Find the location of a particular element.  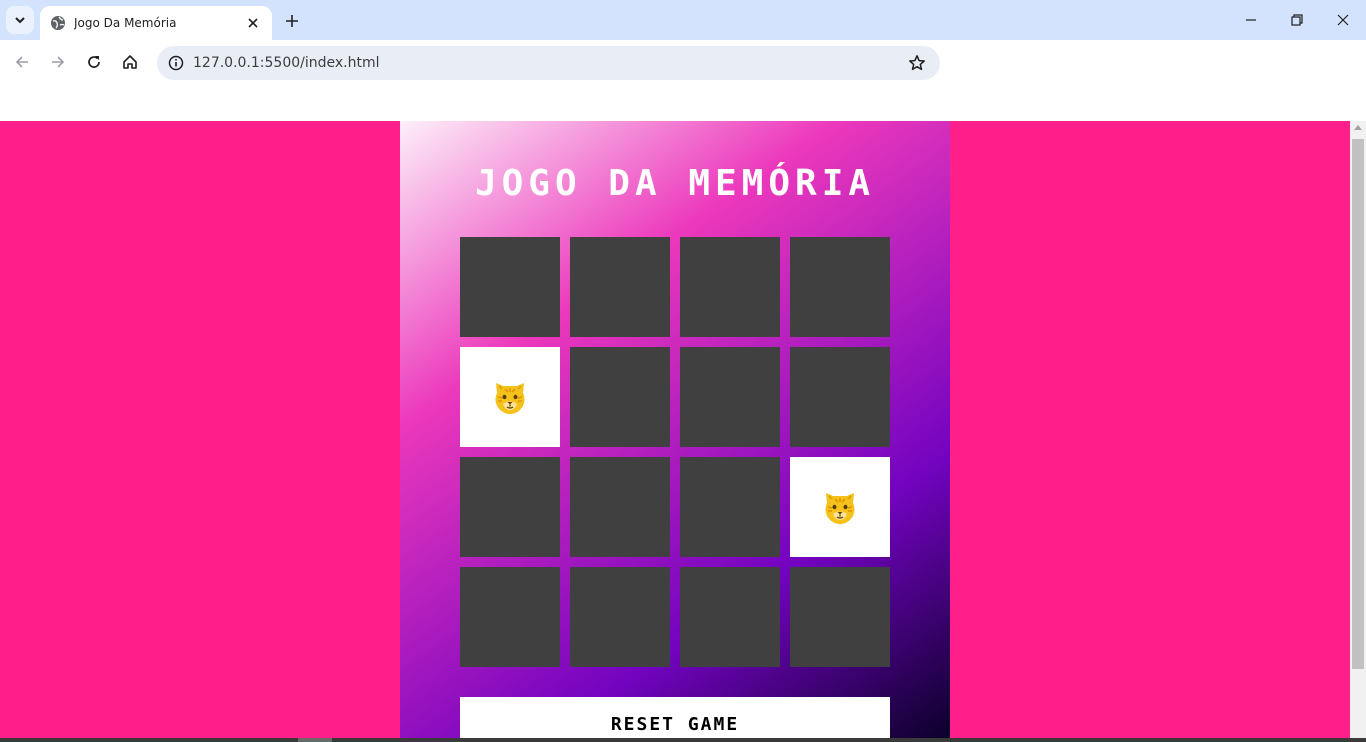

address-bar: 127.0.0.1:5500/index.html is located at coordinates (548, 63).